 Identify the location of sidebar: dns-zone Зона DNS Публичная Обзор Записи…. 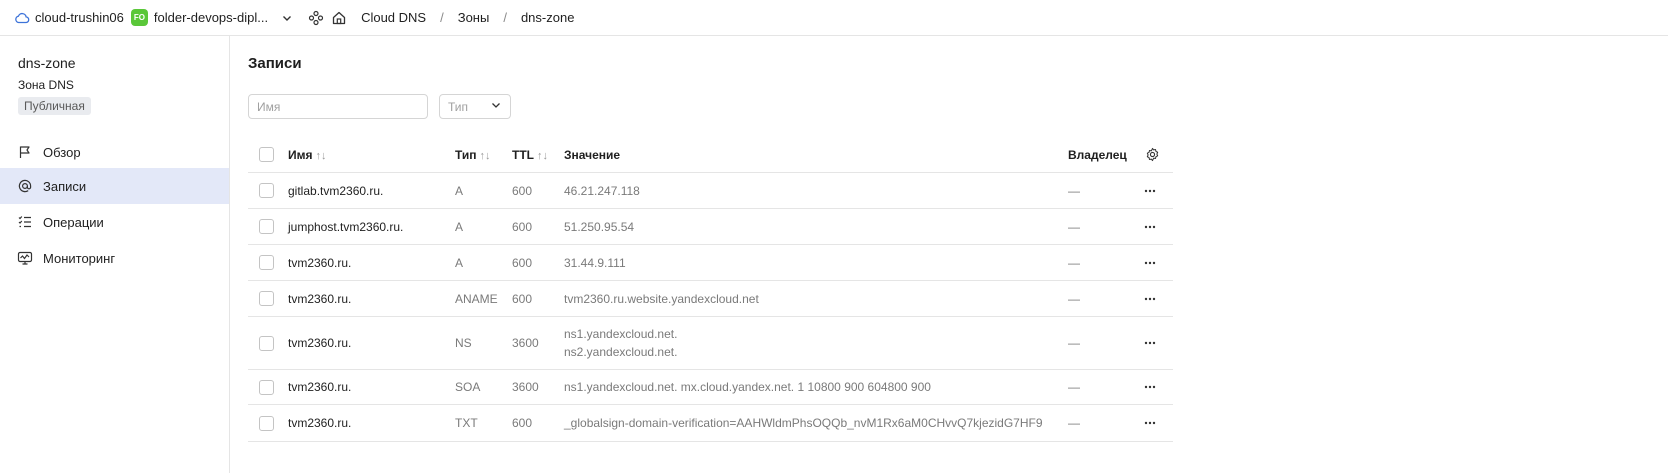
(115, 254).